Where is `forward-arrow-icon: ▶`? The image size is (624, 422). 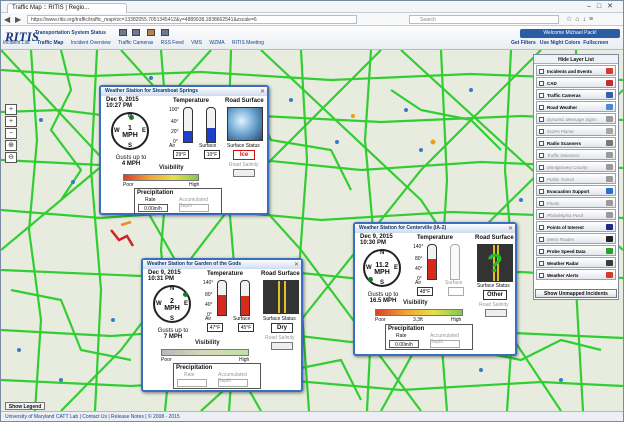
forward-arrow-icon: ▶ is located at coordinates (18, 19).